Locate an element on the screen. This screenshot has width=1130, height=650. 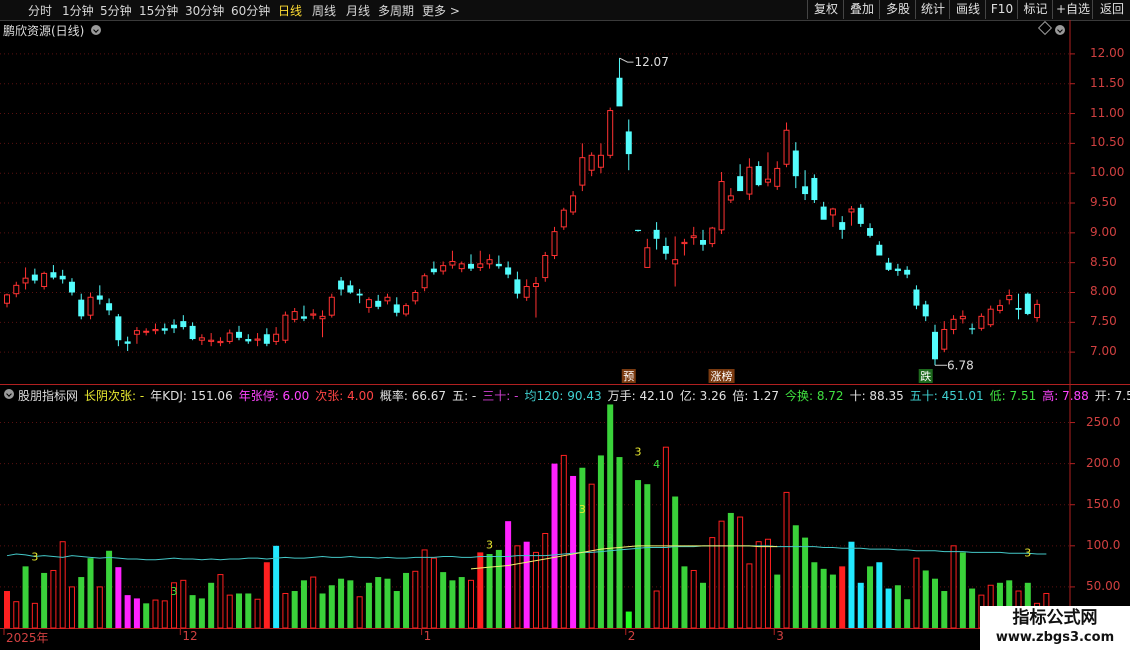
indicator-value-5: 五: - is located at coordinates (464, 396).